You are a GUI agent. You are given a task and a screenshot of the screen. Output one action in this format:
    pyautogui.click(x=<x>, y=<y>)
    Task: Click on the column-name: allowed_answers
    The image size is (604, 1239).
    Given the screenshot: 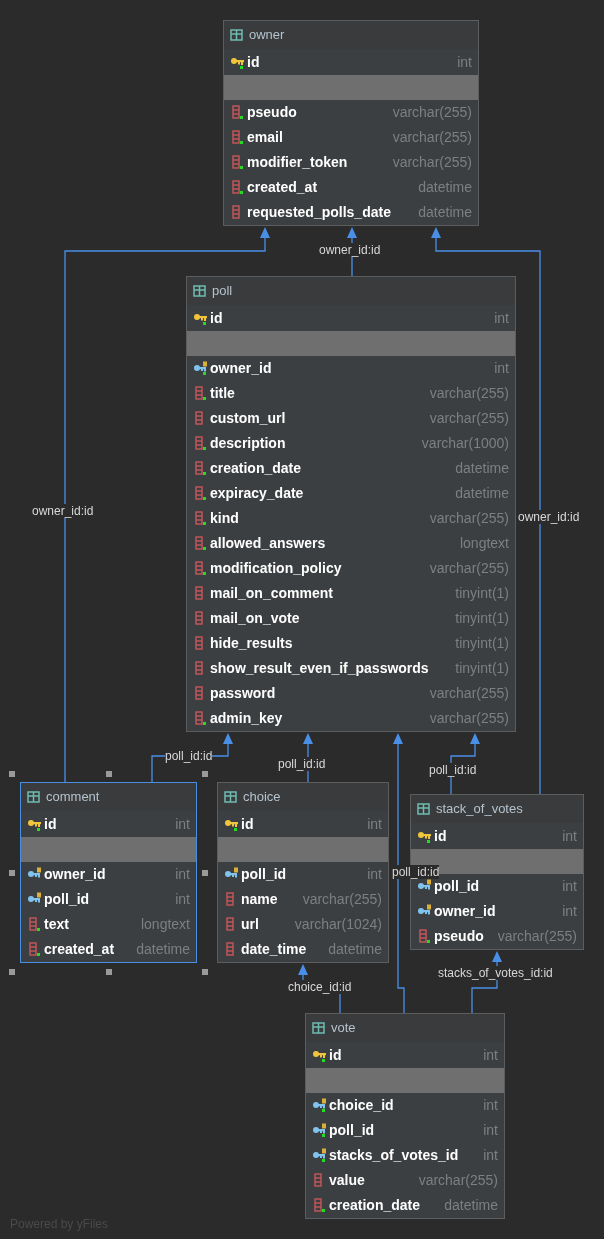 What is the action you would take?
    pyautogui.click(x=268, y=543)
    